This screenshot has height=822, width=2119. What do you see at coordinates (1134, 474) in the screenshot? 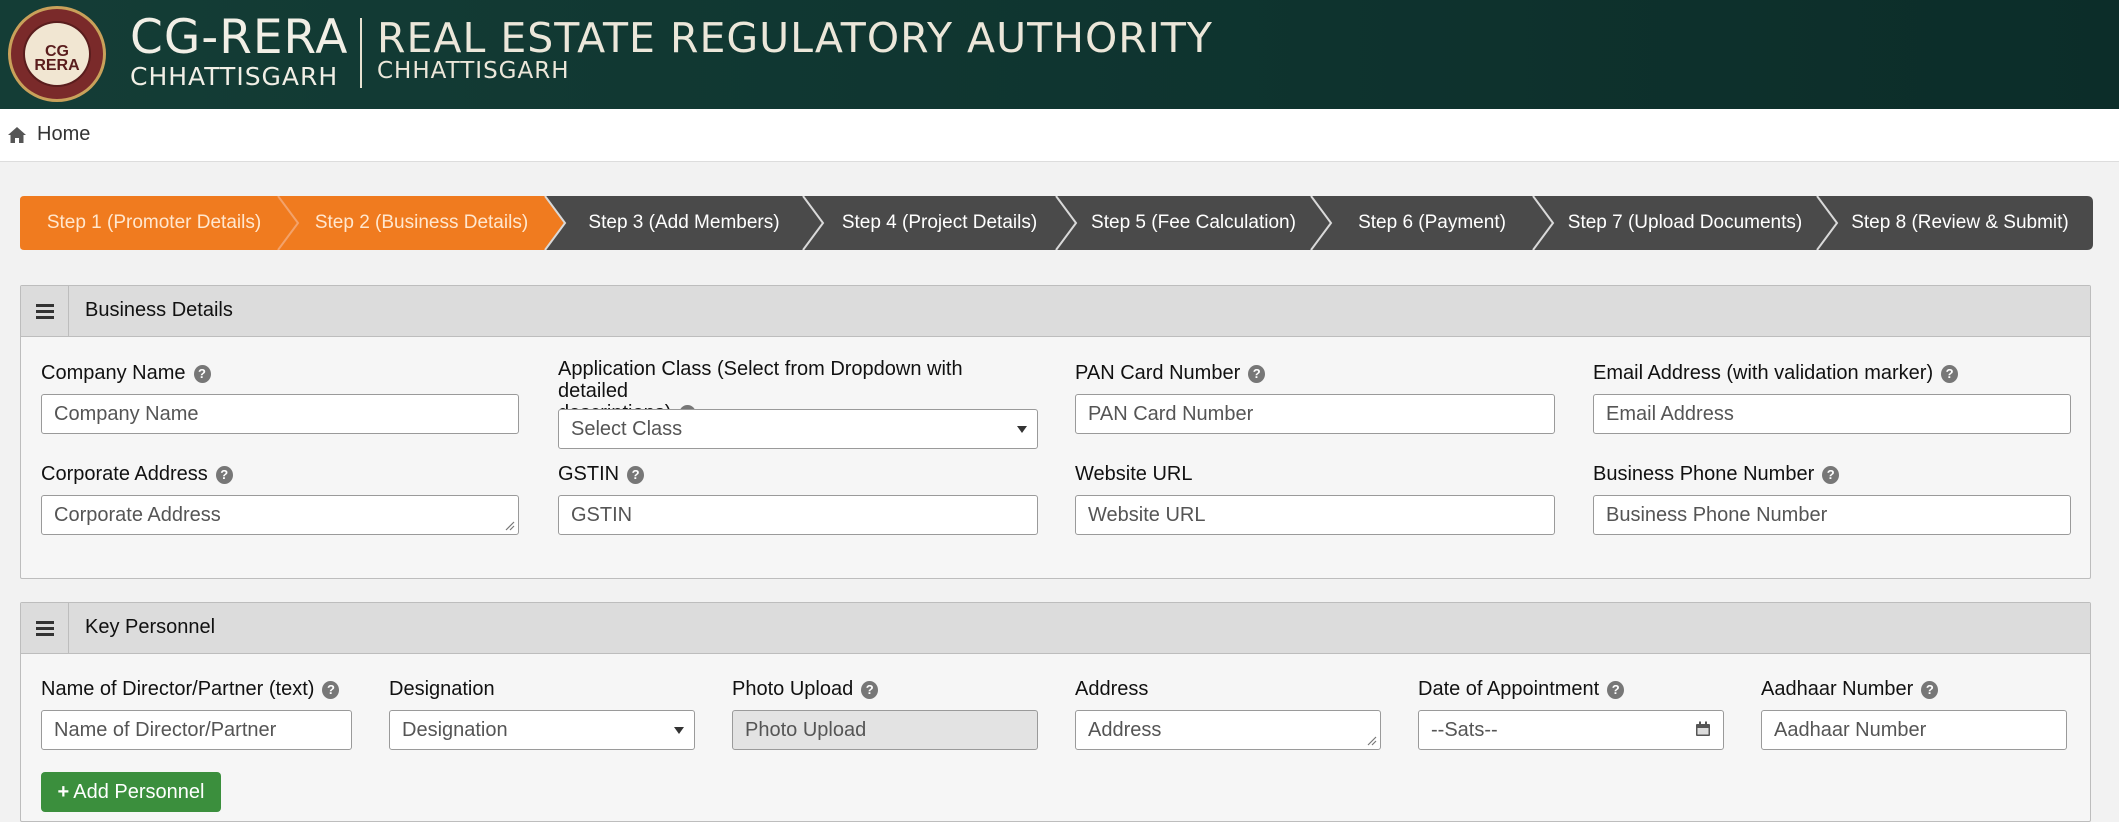
I see `website-label: Website URL` at bounding box center [1134, 474].